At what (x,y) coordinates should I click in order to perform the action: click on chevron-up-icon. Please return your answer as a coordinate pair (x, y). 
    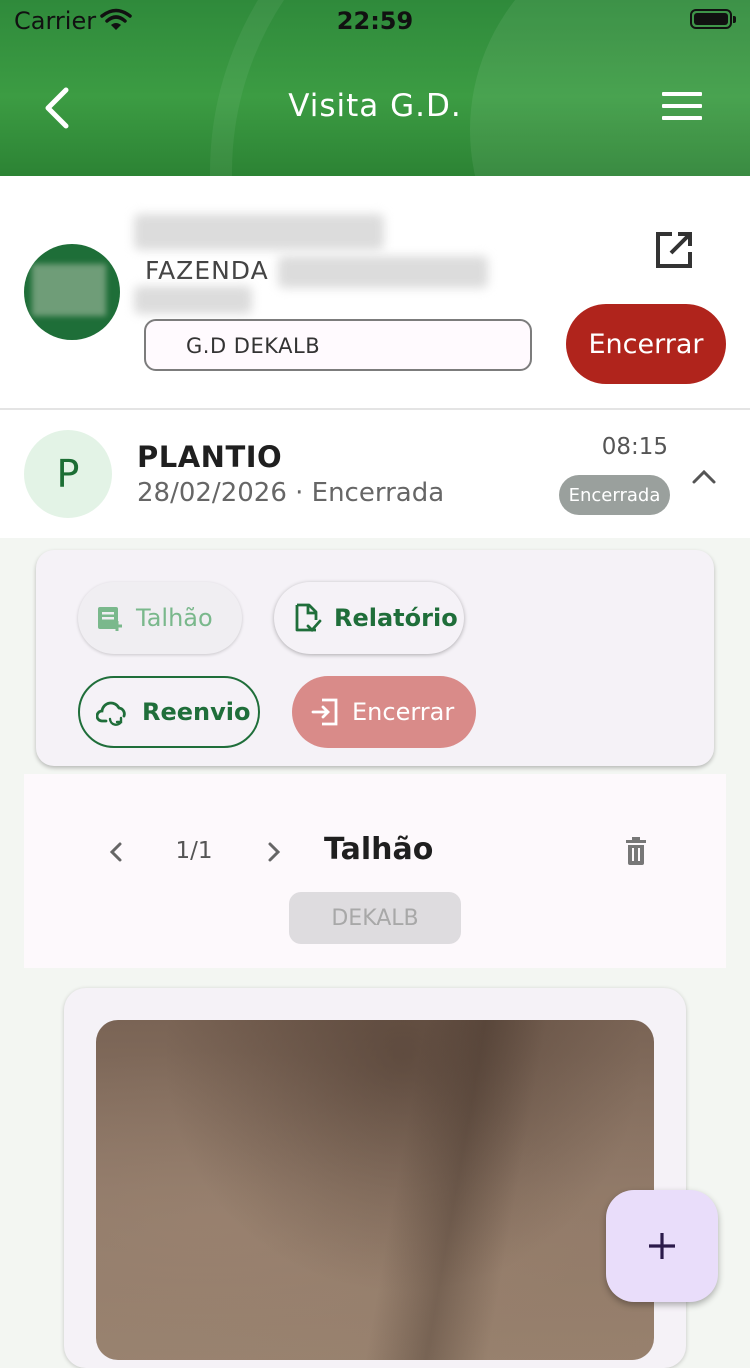
    Looking at the image, I should click on (704, 476).